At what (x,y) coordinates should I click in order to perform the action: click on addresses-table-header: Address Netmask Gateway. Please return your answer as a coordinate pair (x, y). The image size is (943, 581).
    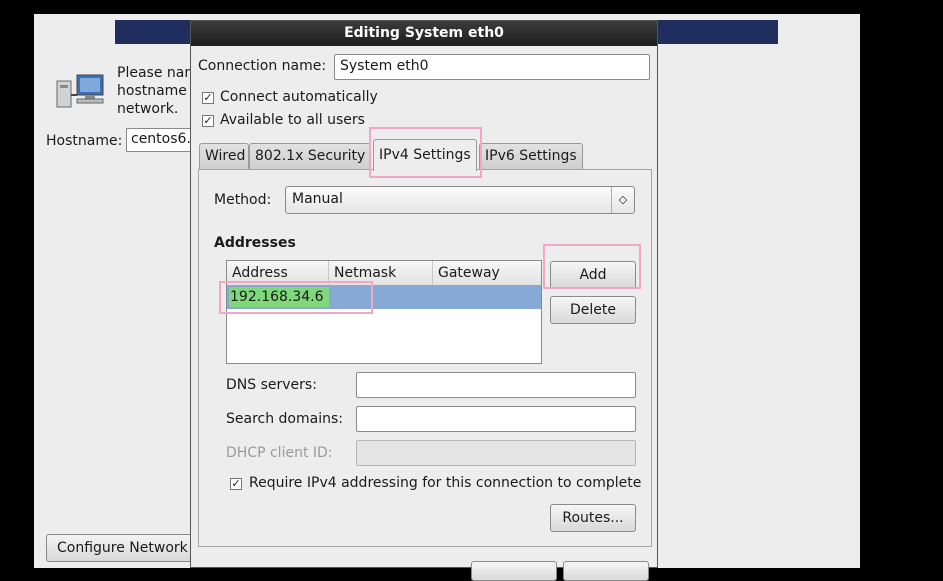
    Looking at the image, I should click on (384, 273).